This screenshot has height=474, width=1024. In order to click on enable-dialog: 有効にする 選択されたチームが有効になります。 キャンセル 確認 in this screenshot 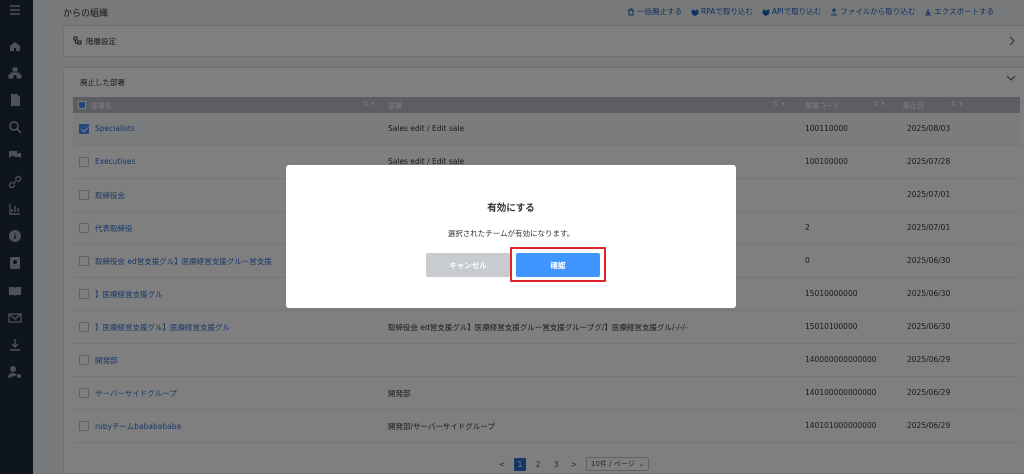, I will do `click(511, 236)`.